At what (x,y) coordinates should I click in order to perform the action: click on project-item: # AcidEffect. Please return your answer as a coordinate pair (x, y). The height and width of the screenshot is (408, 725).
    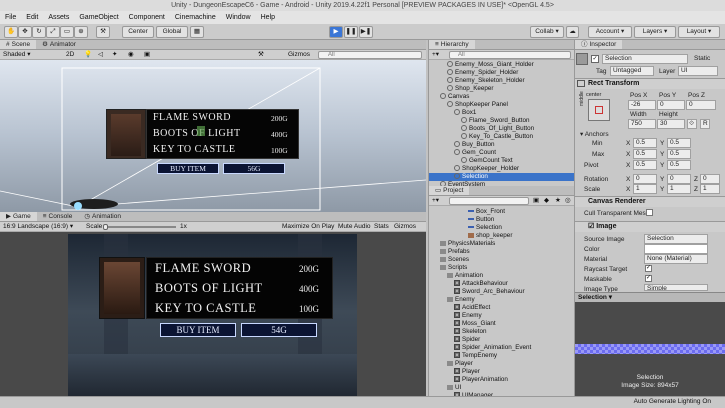
    Looking at the image, I should click on (501, 308).